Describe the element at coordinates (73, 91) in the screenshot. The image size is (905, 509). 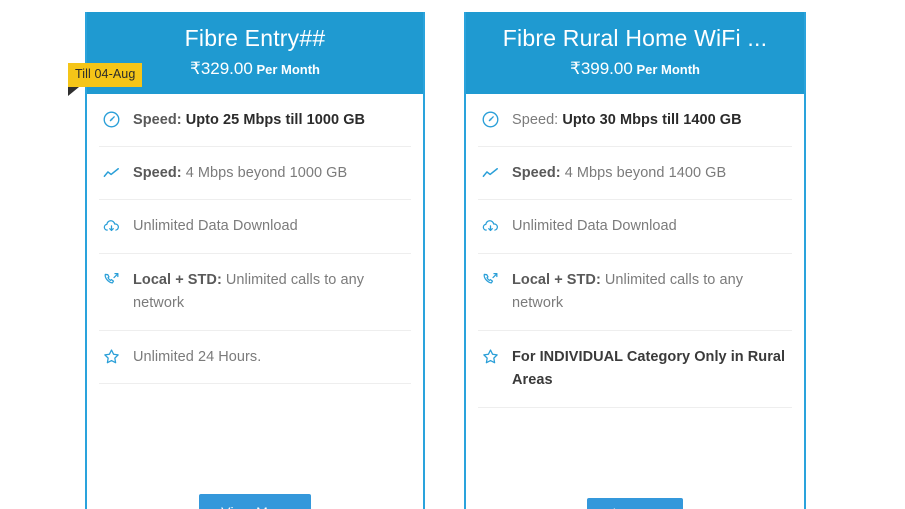
I see `ribbon-fold-icon` at that location.